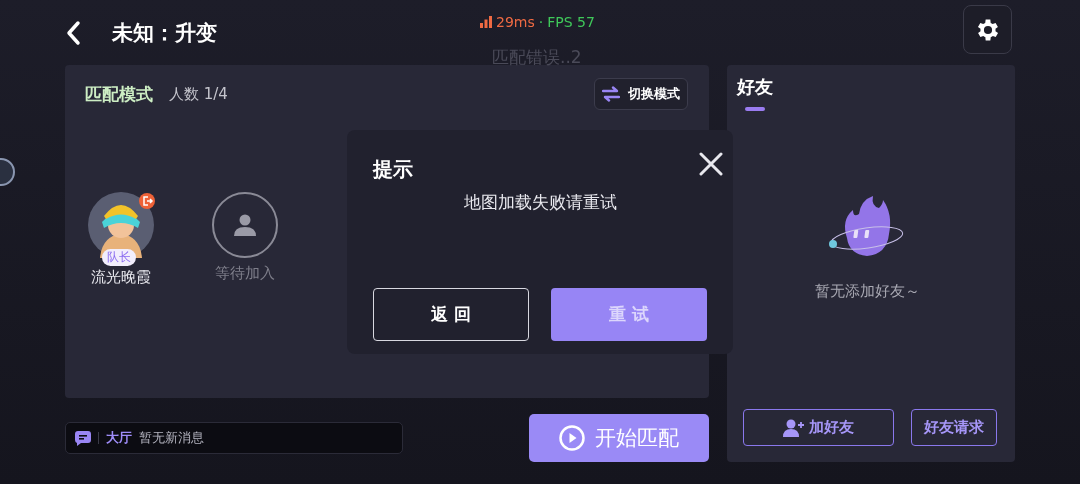 The width and height of the screenshot is (1080, 484). Describe the element at coordinates (245, 273) in the screenshot. I see `slot-label: 等待加入` at that location.